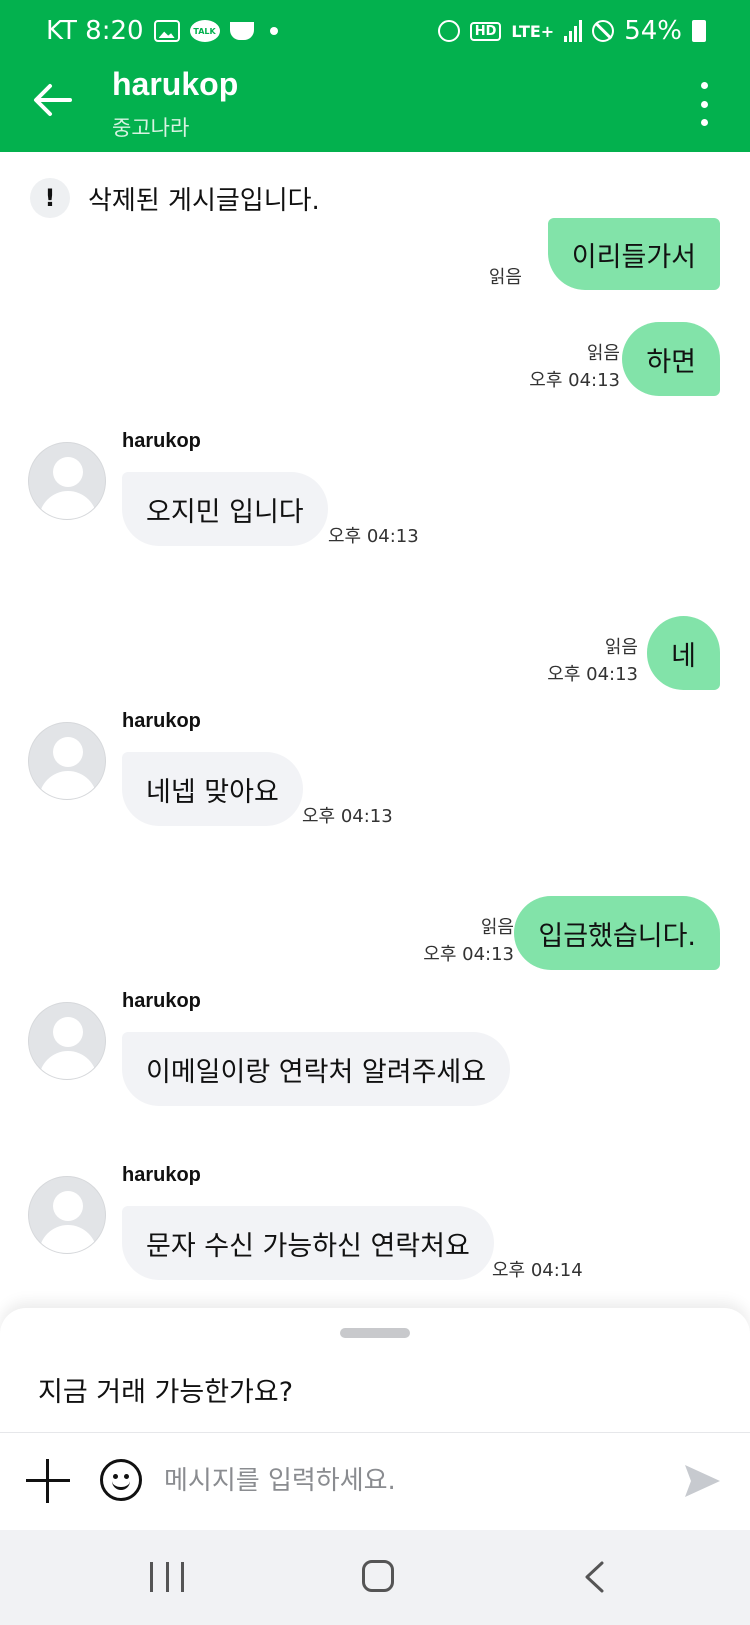 This screenshot has height=1625, width=750. I want to click on home-icon, so click(378, 1576).